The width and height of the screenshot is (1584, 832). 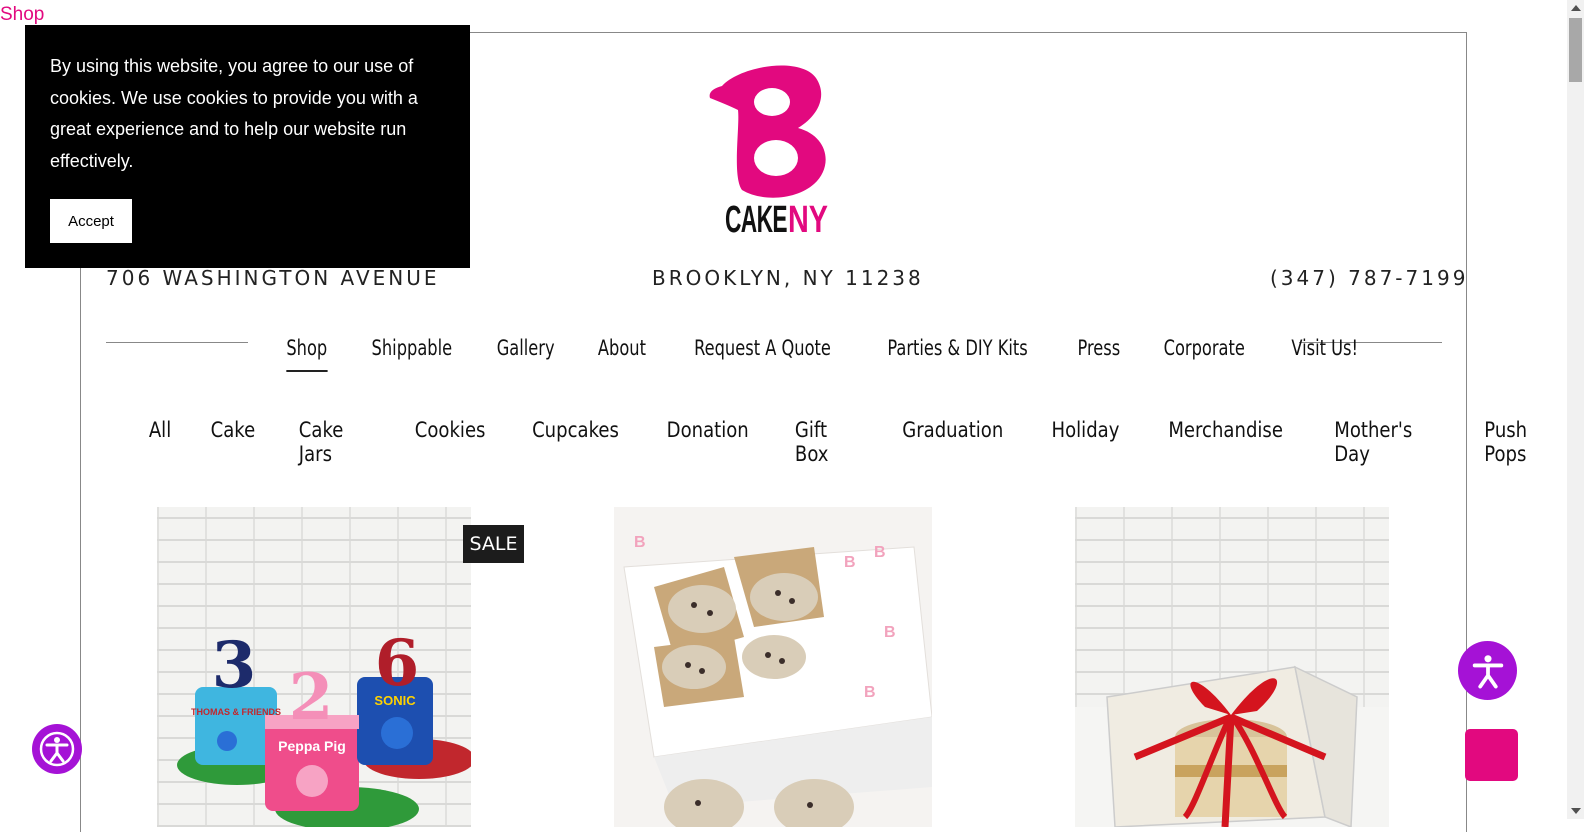 What do you see at coordinates (773, 667) in the screenshot?
I see `product-image-muffin-box: B B B B B` at bounding box center [773, 667].